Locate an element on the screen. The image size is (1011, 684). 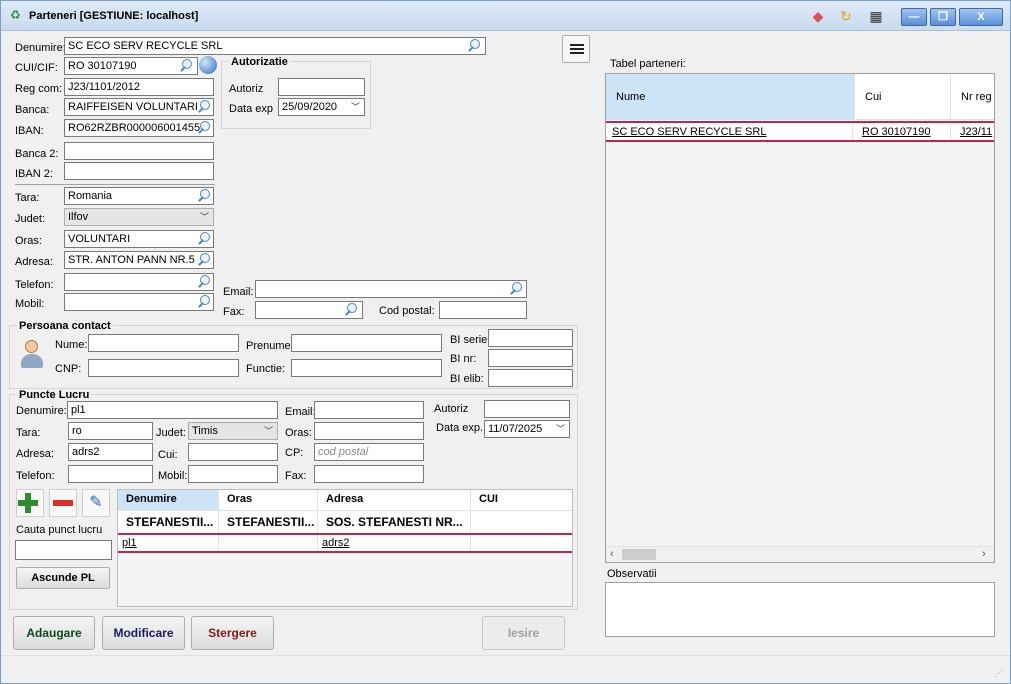
pl-col-adresa: Adresa is located at coordinates (394, 500).